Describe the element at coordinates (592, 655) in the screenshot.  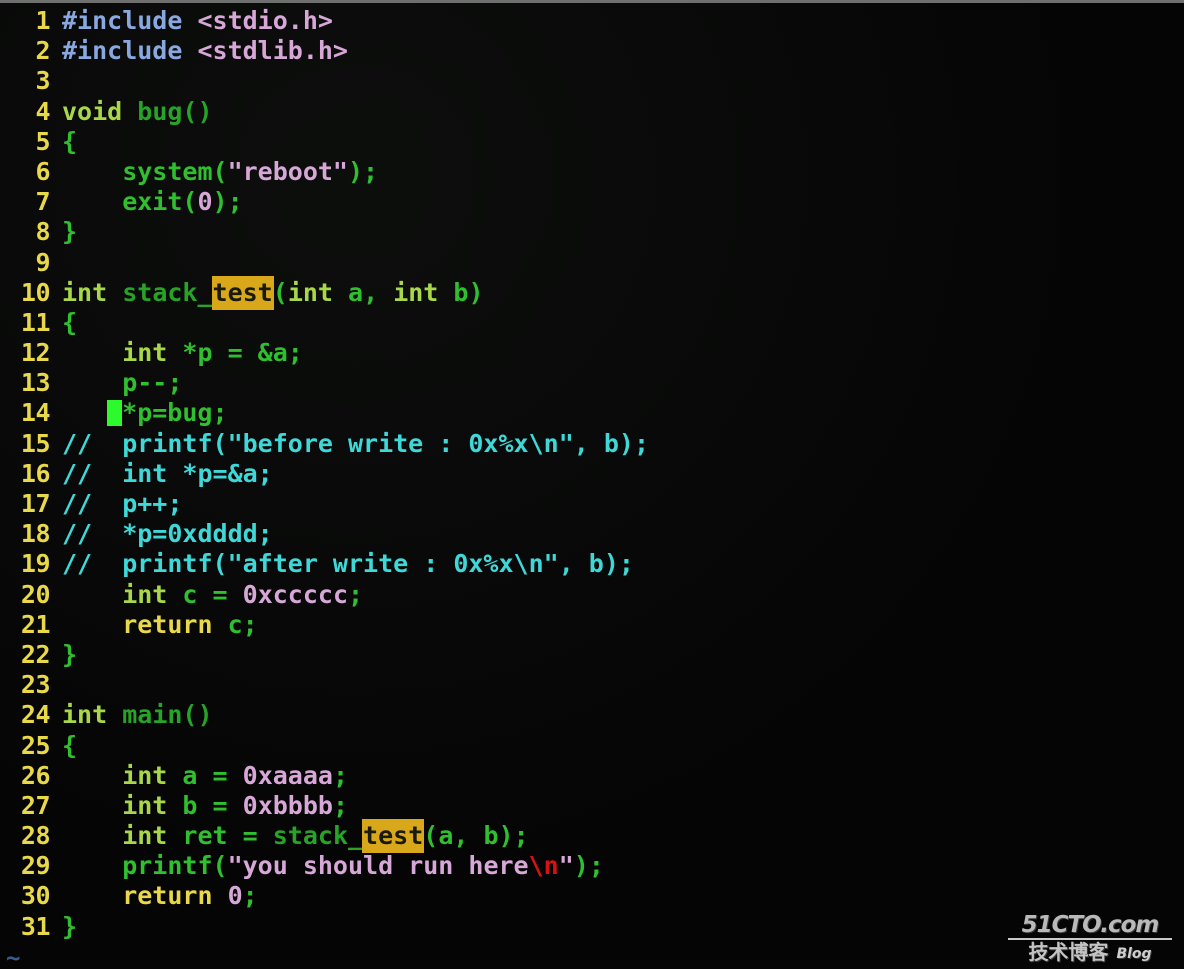
I see `code-line: 22}` at that location.